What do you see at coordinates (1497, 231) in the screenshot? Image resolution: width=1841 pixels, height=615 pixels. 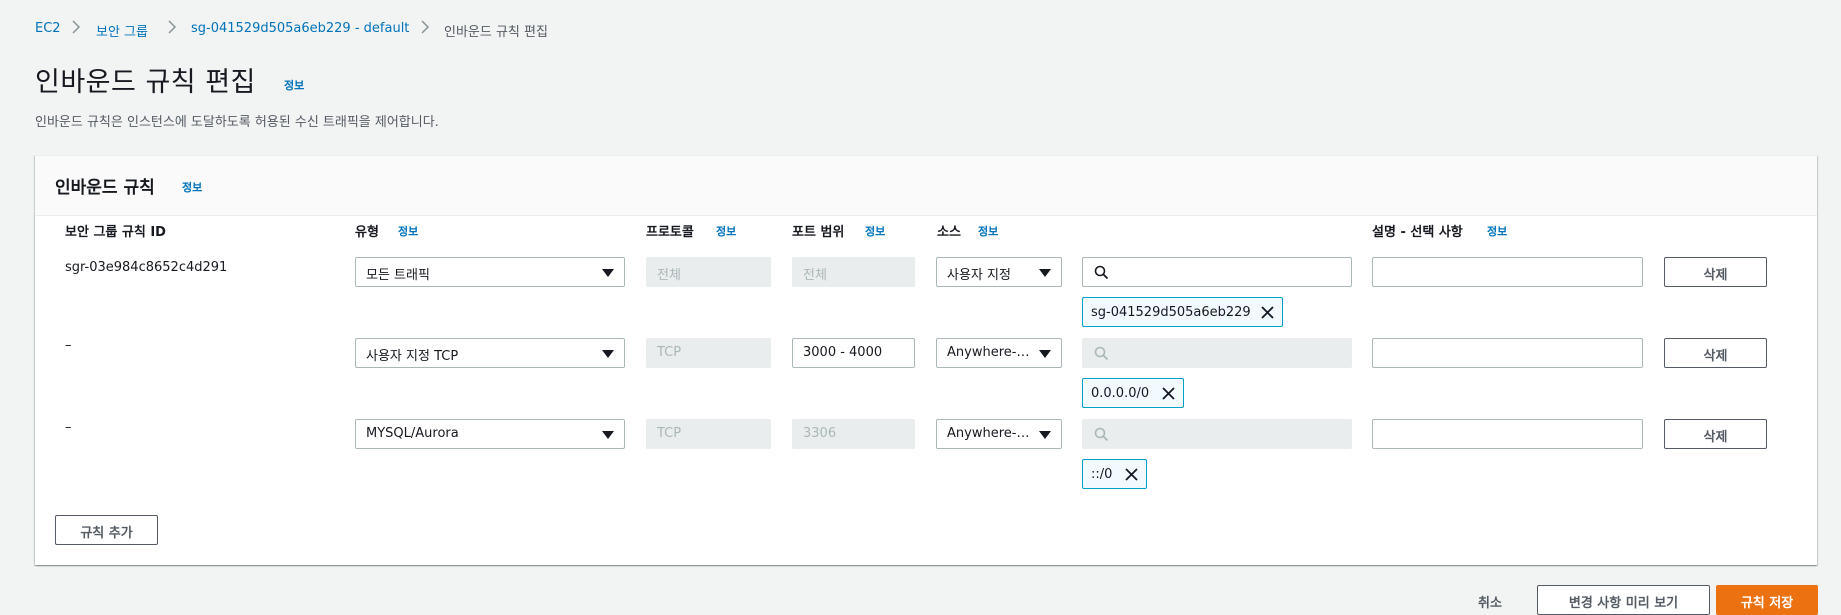 I see `description-info-link: 정보` at bounding box center [1497, 231].